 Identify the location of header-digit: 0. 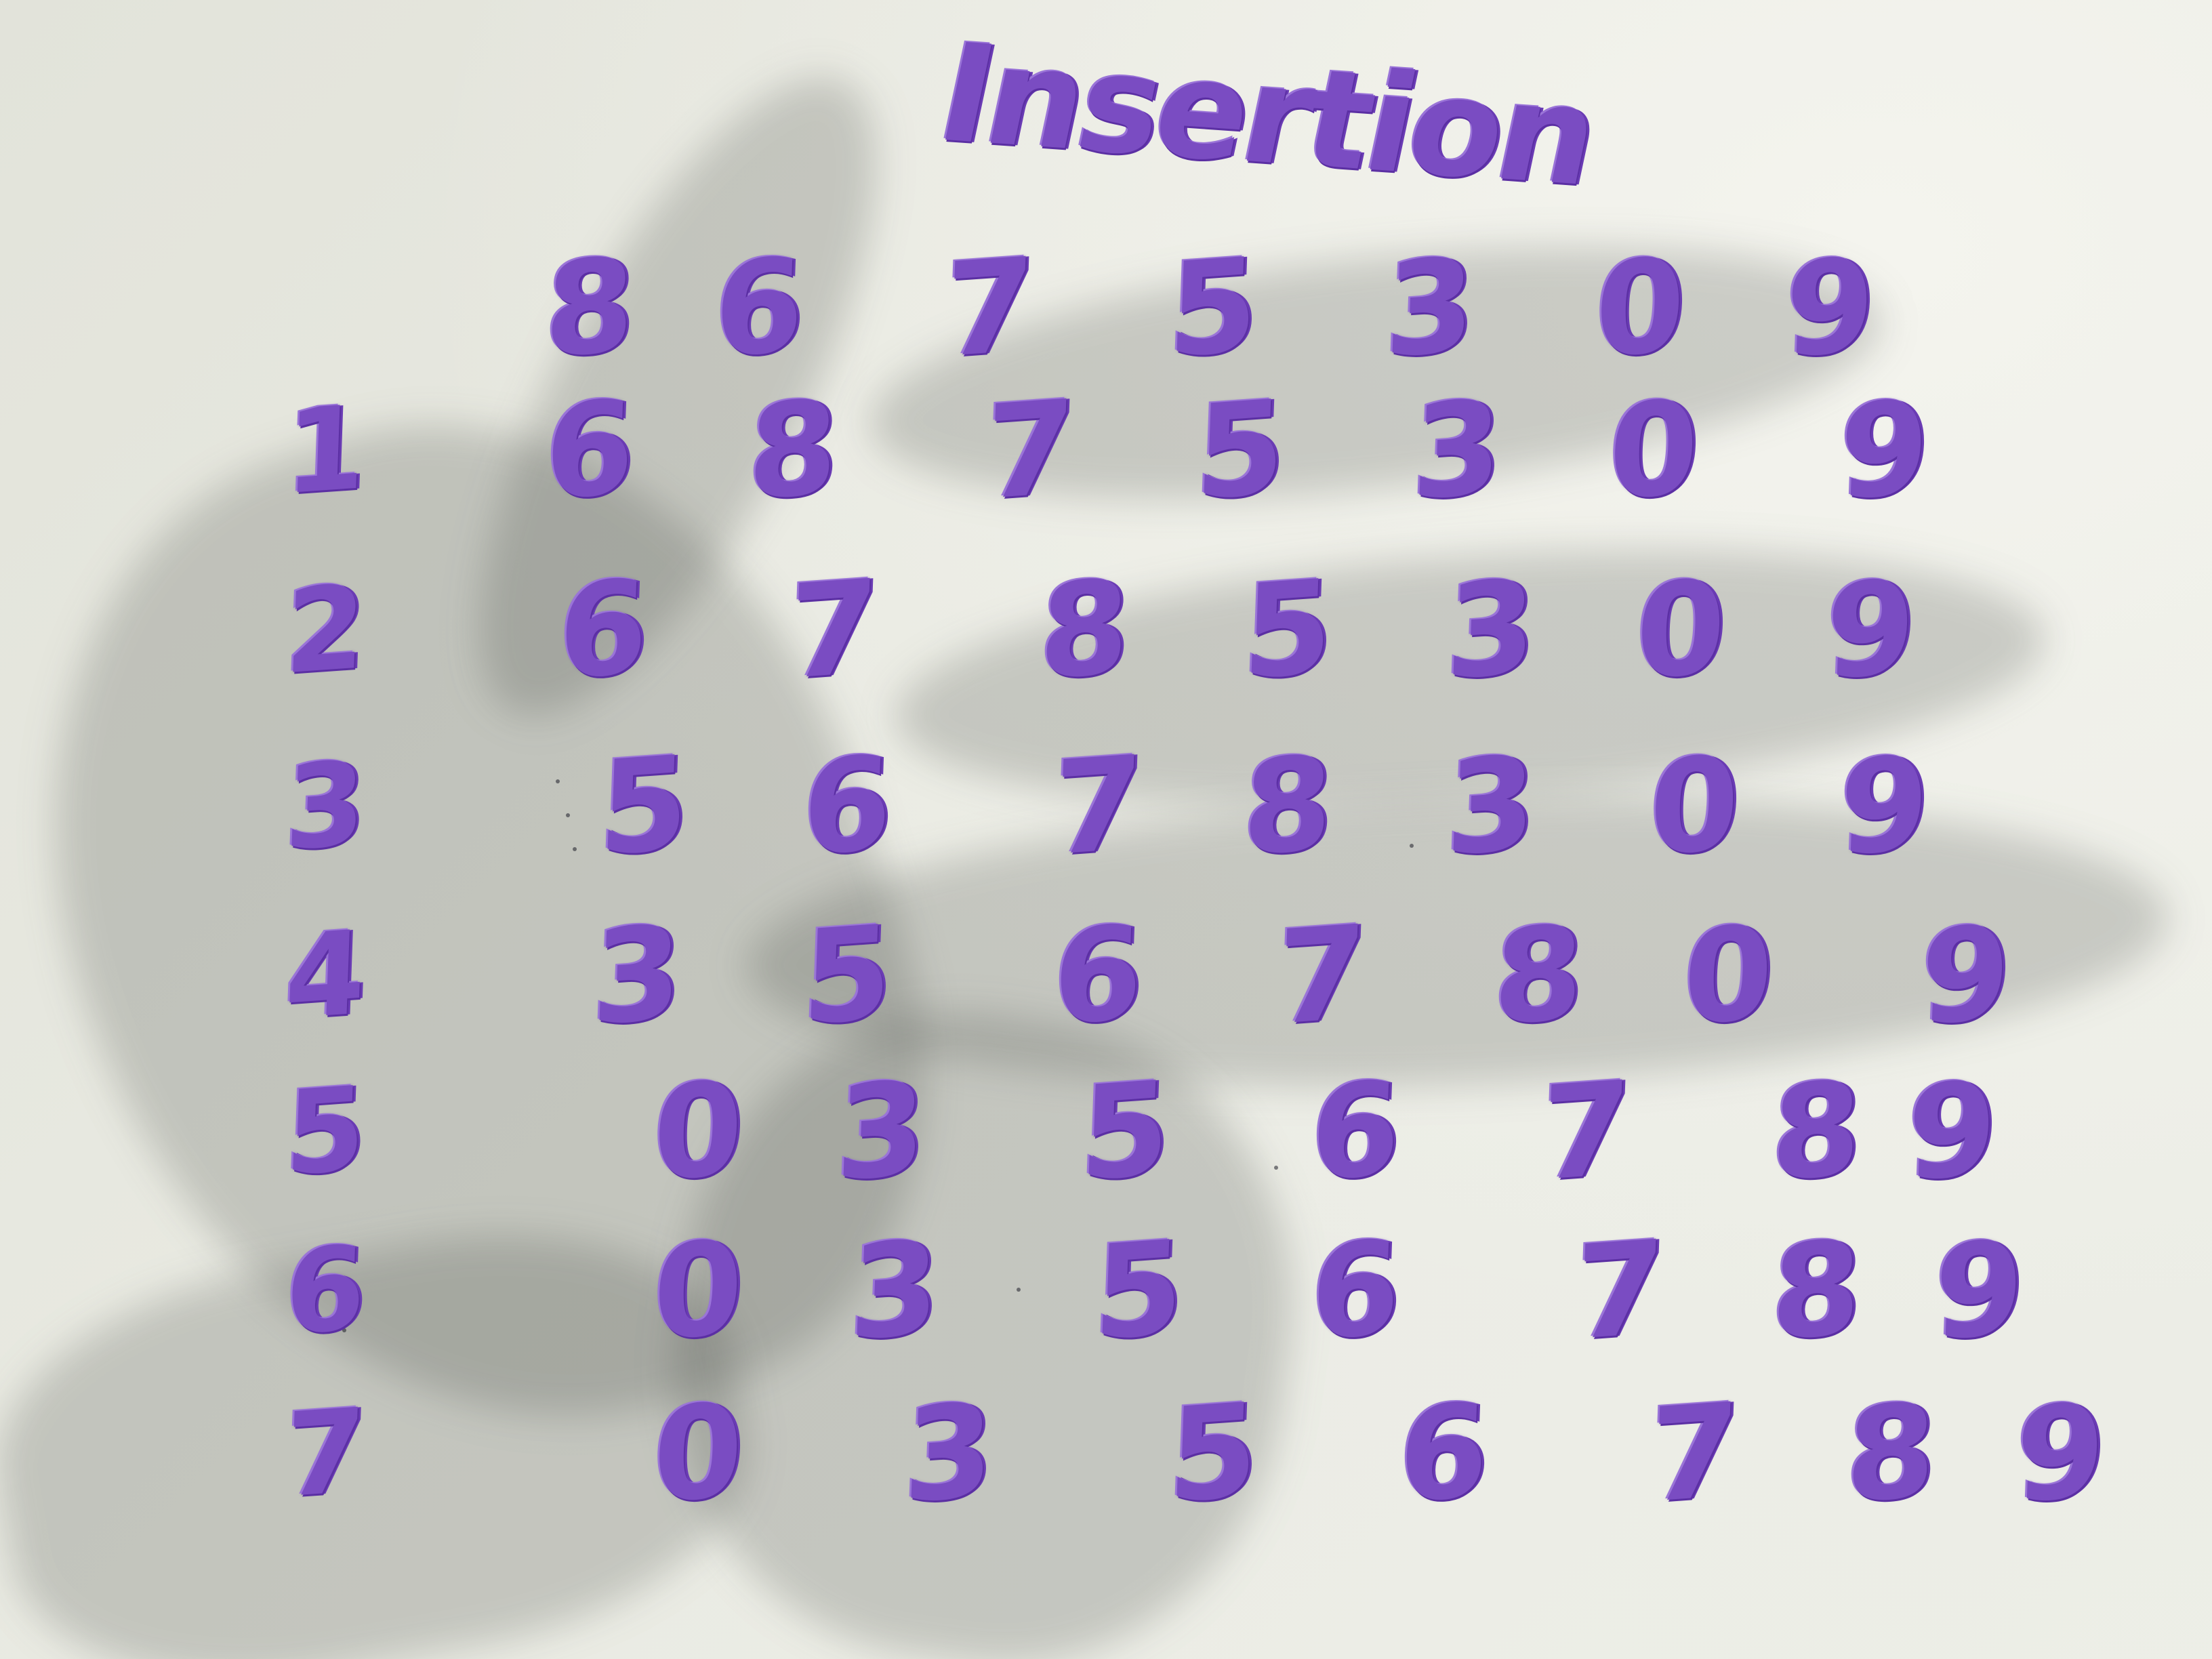
(1640, 308).